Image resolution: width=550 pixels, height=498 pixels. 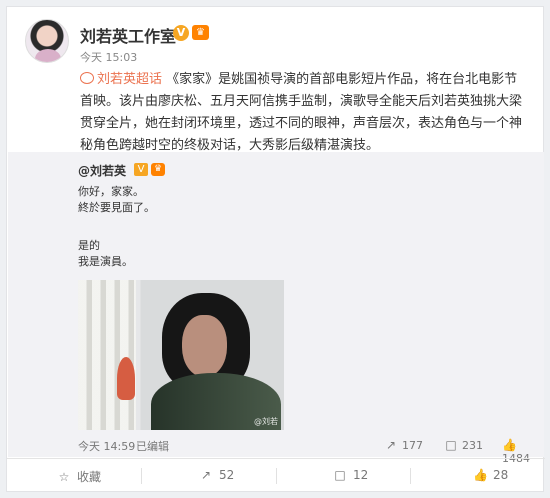 I want to click on save-label: 收藏, so click(x=89, y=477).